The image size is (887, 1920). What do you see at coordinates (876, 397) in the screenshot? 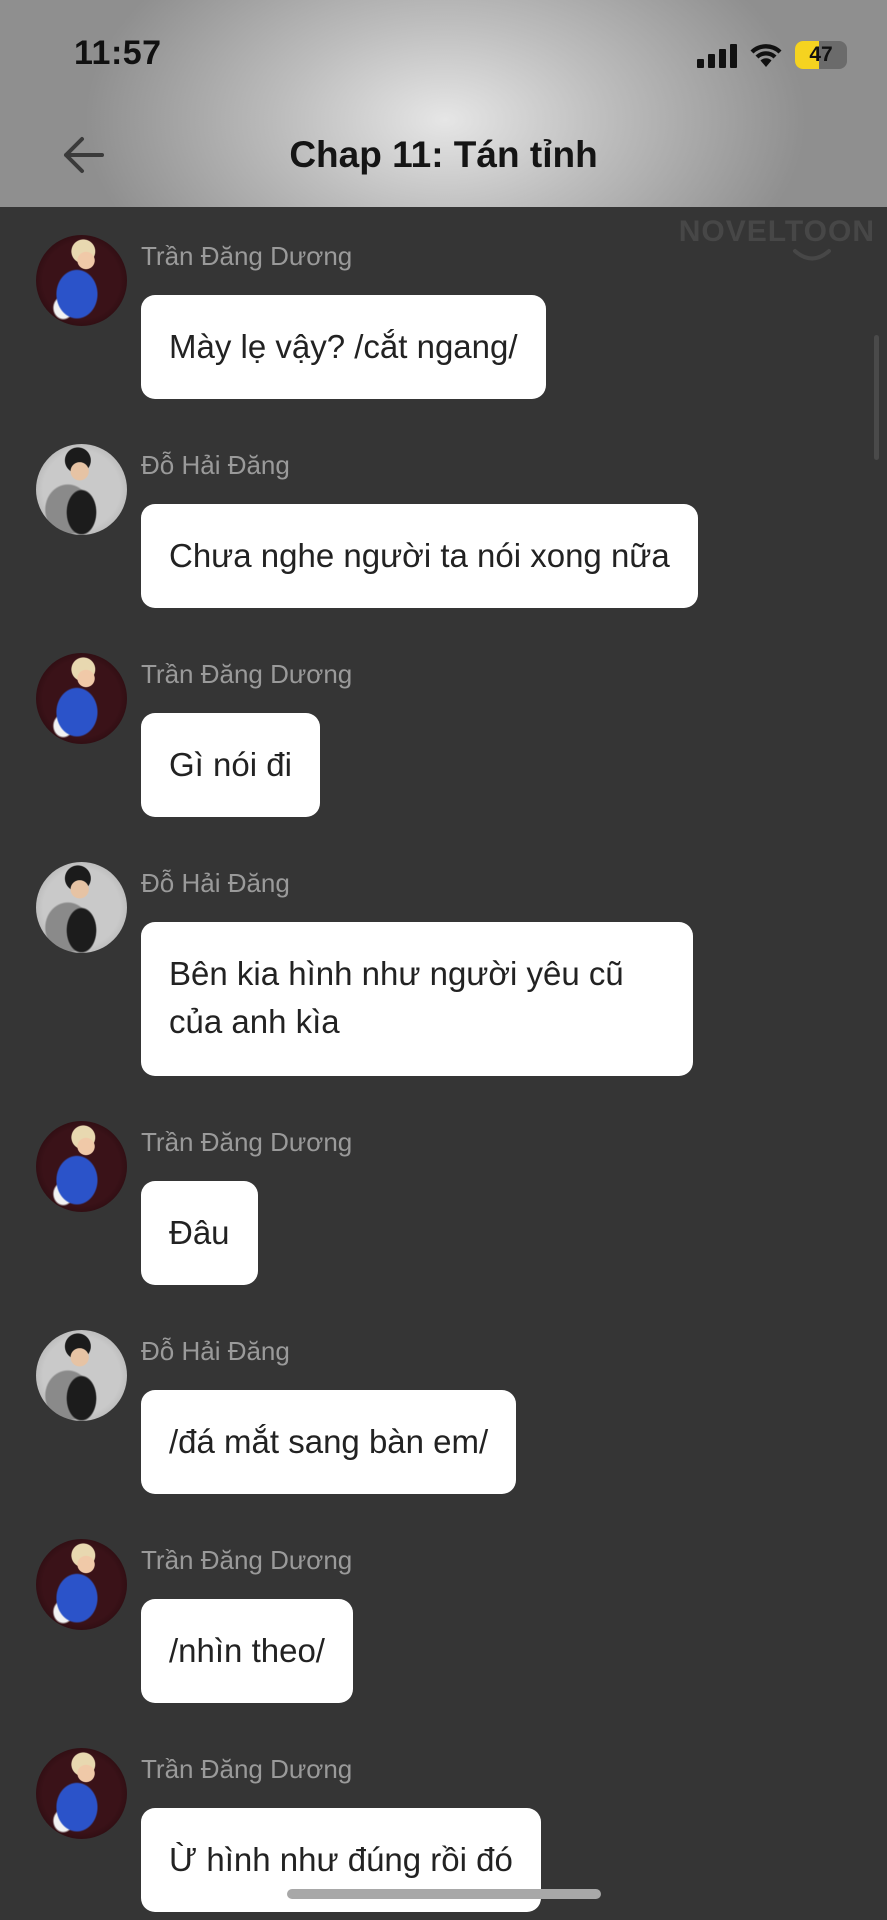
I see `scrollbar-thumb` at bounding box center [876, 397].